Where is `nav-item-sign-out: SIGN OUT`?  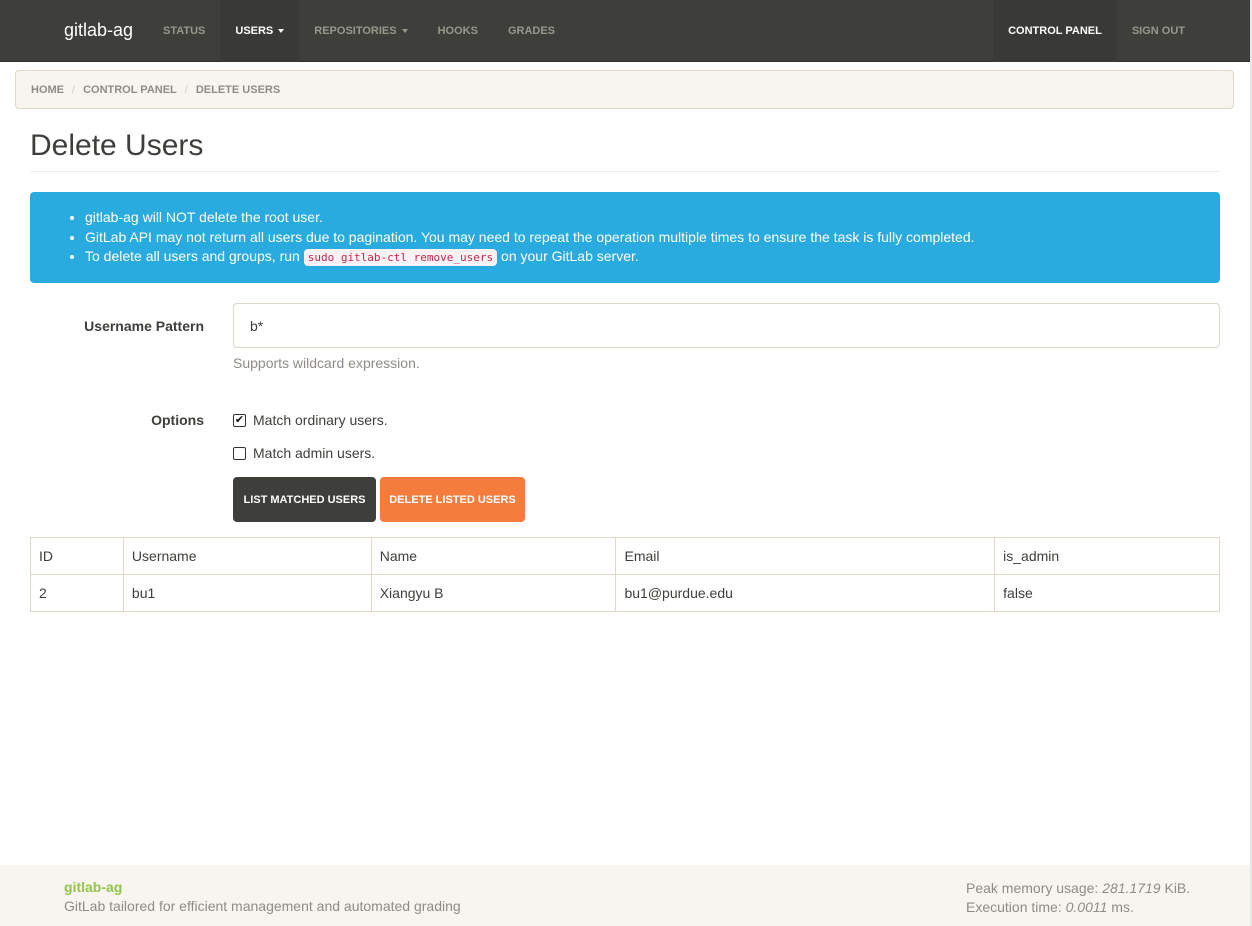
nav-item-sign-out: SIGN OUT is located at coordinates (1158, 31).